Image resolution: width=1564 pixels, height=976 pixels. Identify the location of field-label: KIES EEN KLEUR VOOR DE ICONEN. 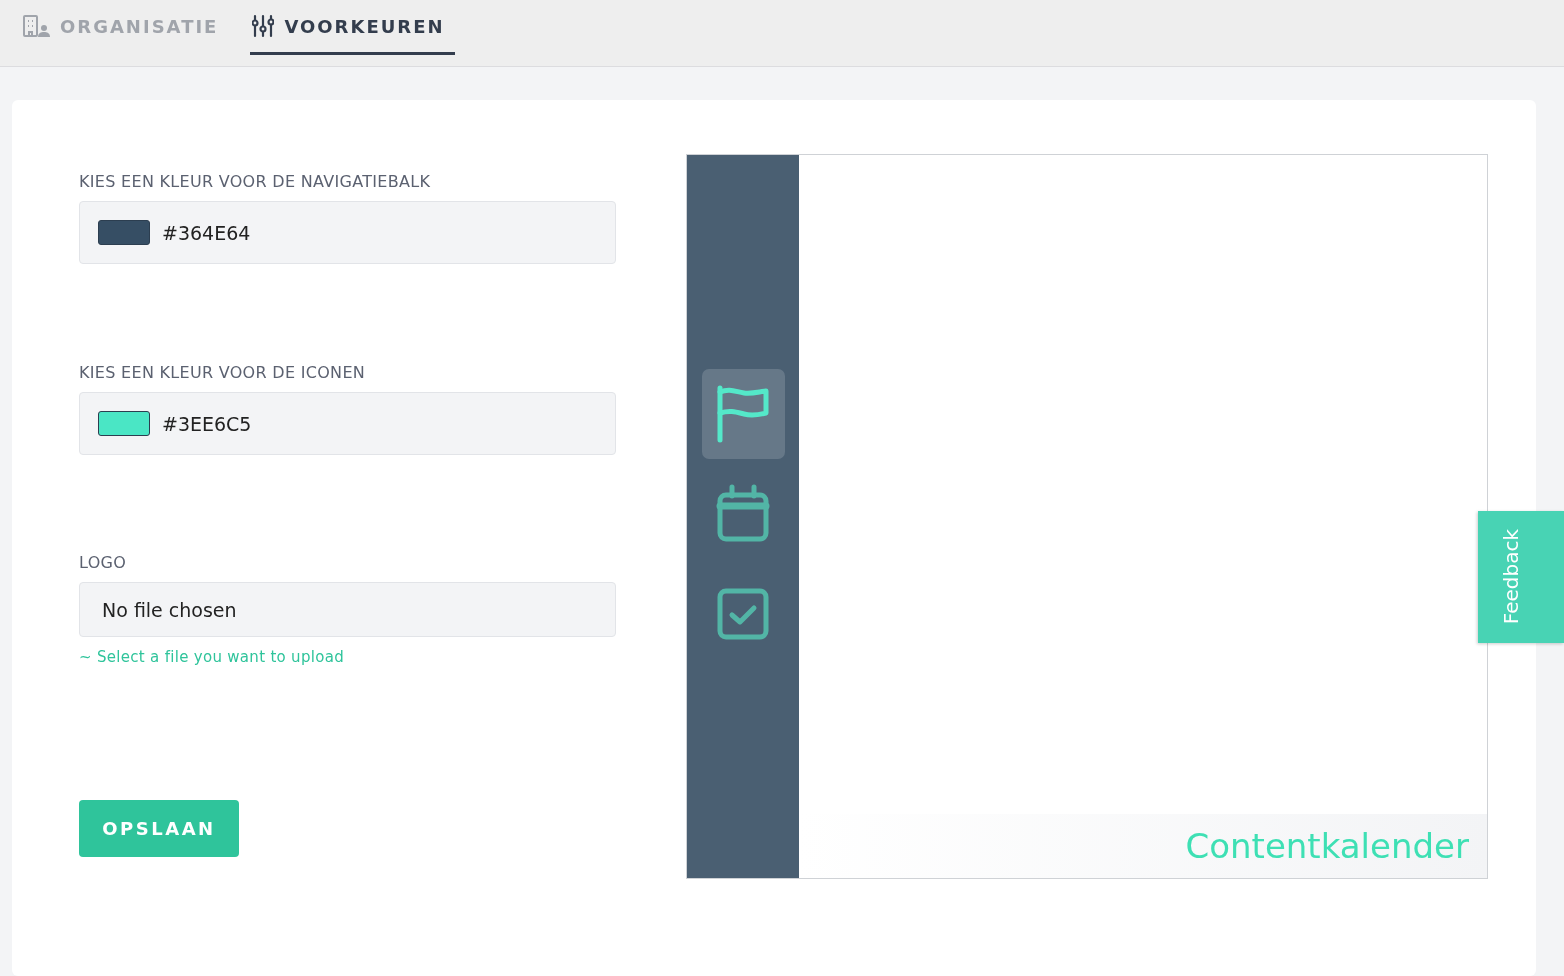
(222, 372).